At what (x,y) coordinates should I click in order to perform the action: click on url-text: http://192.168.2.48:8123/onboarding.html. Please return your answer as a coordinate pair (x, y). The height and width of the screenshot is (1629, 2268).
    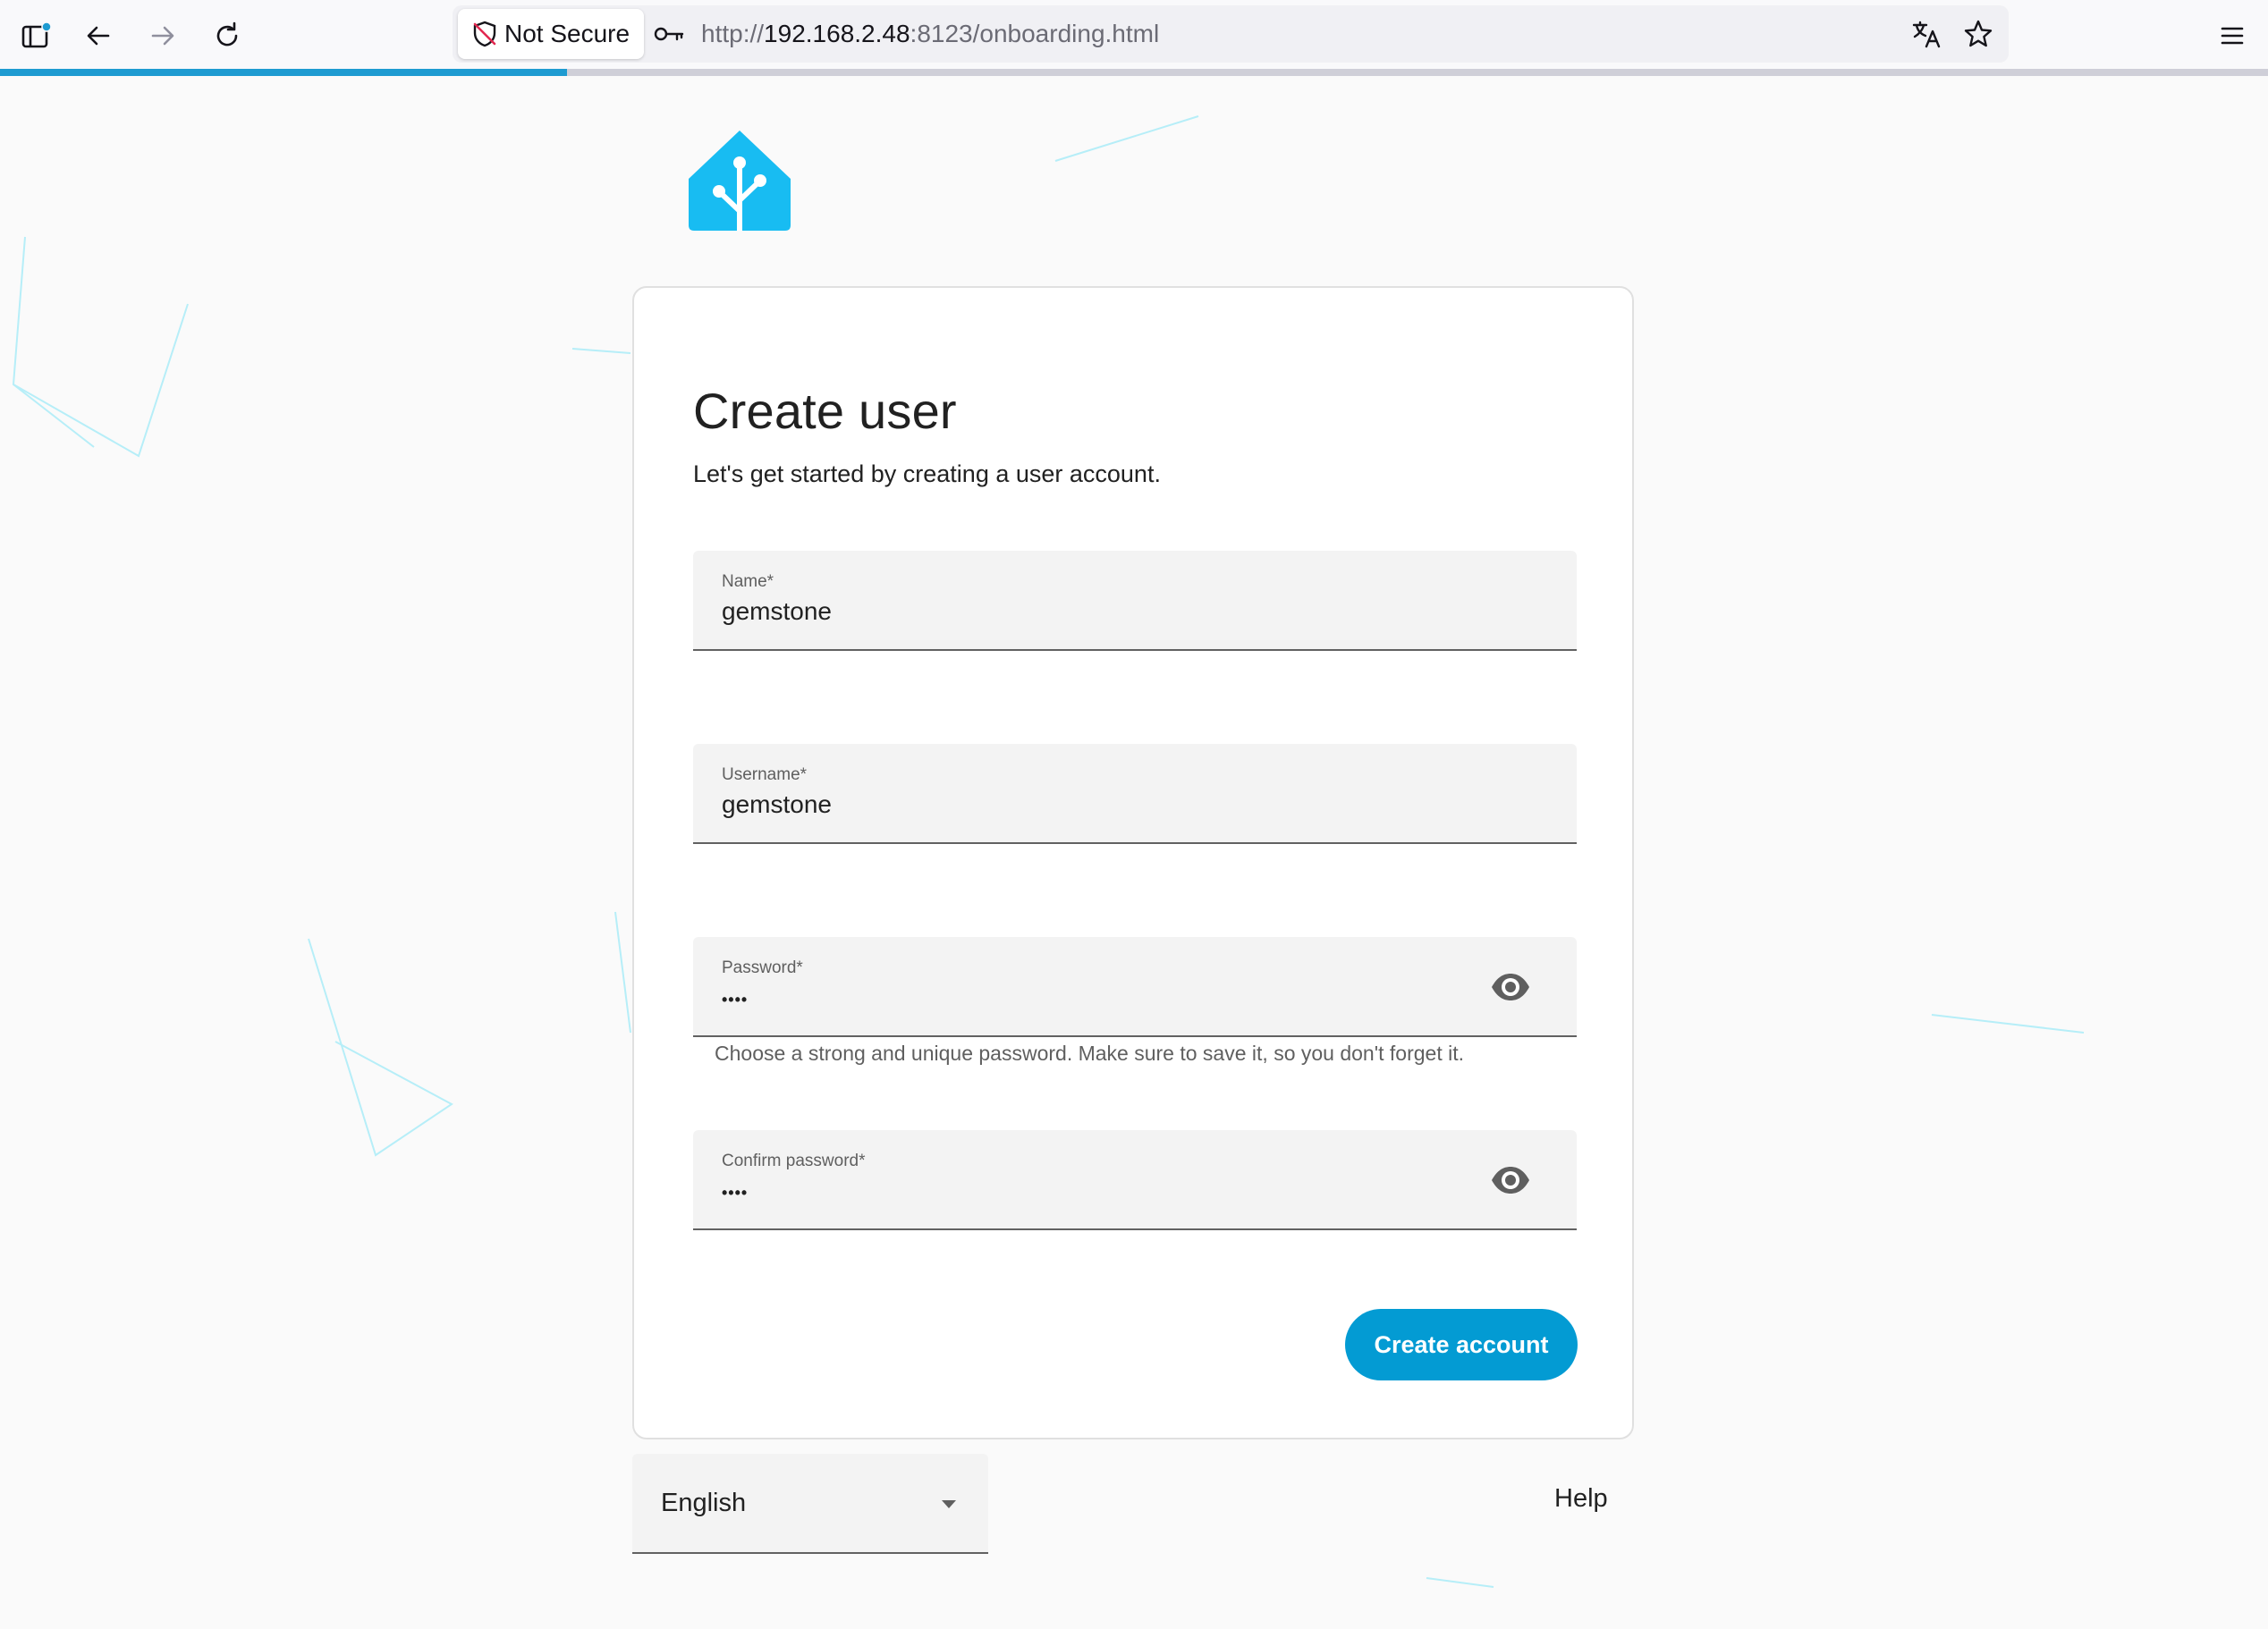
    Looking at the image, I should click on (930, 34).